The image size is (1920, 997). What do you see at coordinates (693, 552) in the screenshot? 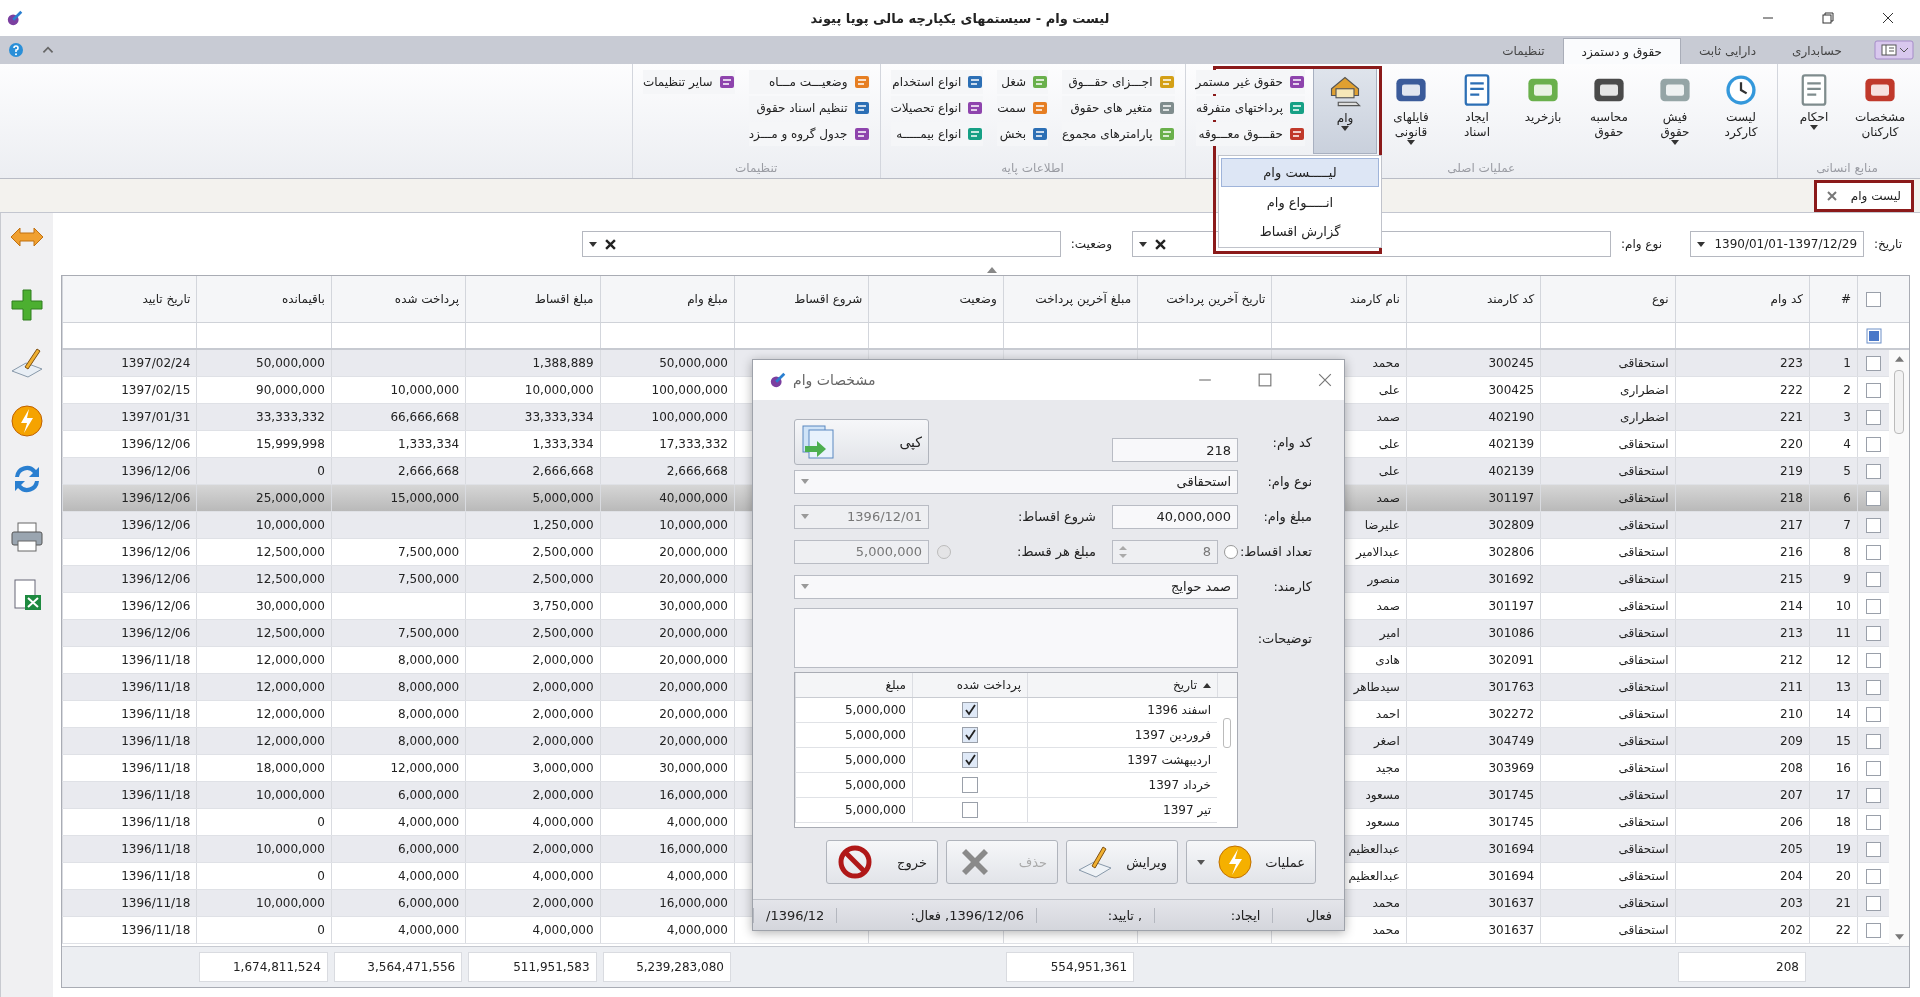
I see `table-cell: 20,000,000` at bounding box center [693, 552].